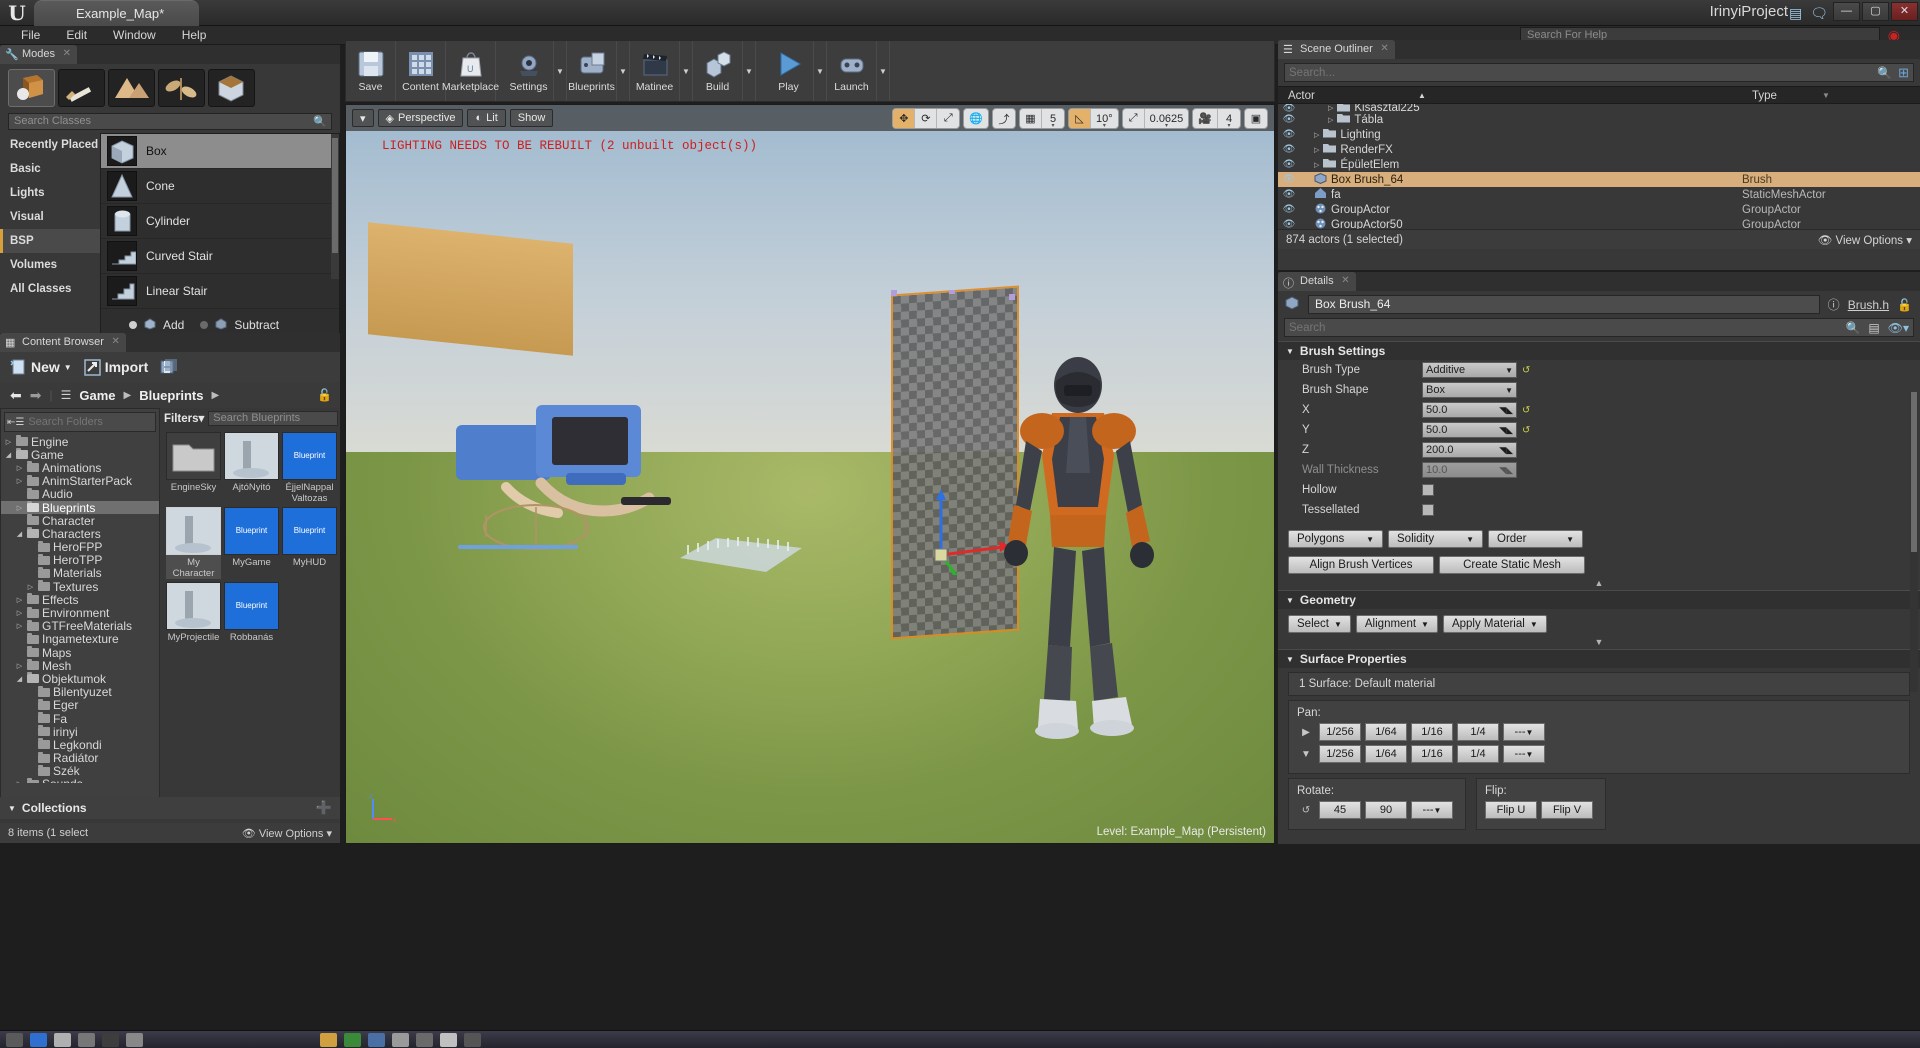 This screenshot has height=1048, width=1920. I want to click on mode-category-basic: Basic, so click(50, 169).